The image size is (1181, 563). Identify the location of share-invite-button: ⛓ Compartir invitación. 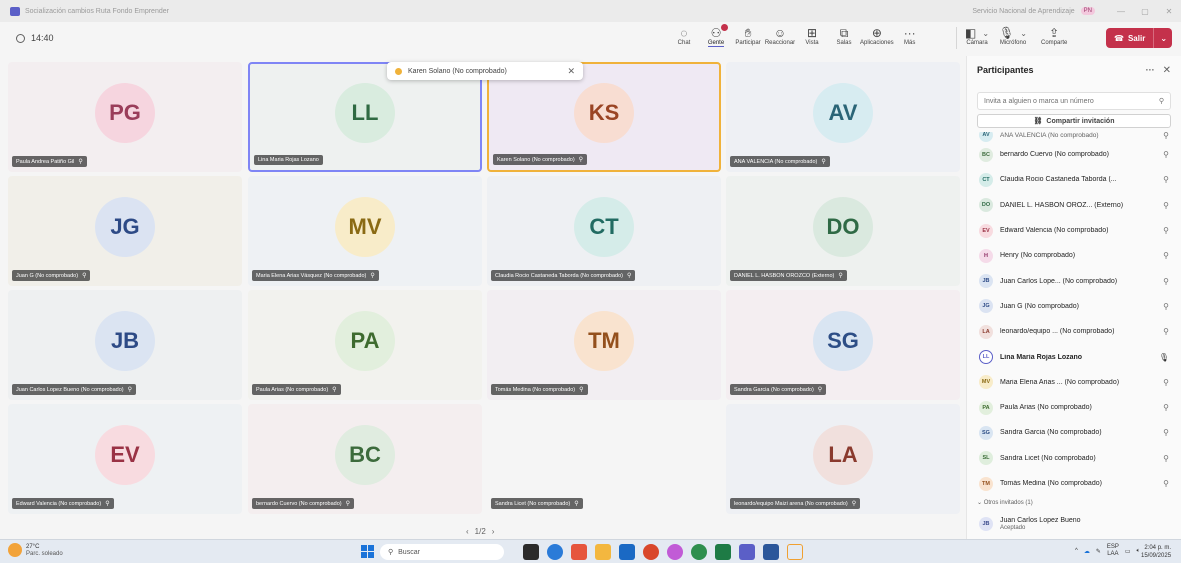
(1074, 121).